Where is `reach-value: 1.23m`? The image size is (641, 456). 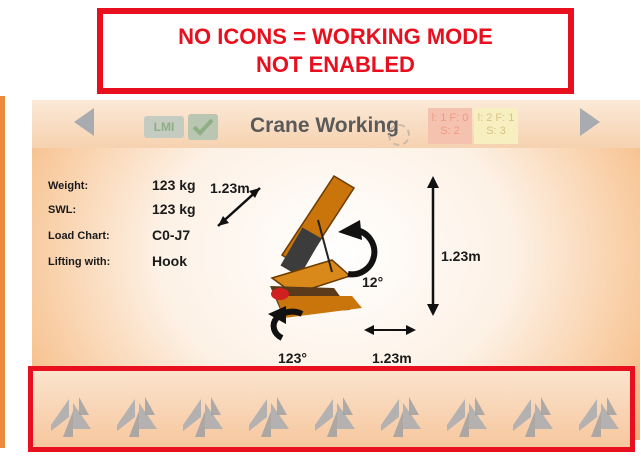
reach-value: 1.23m is located at coordinates (392, 358).